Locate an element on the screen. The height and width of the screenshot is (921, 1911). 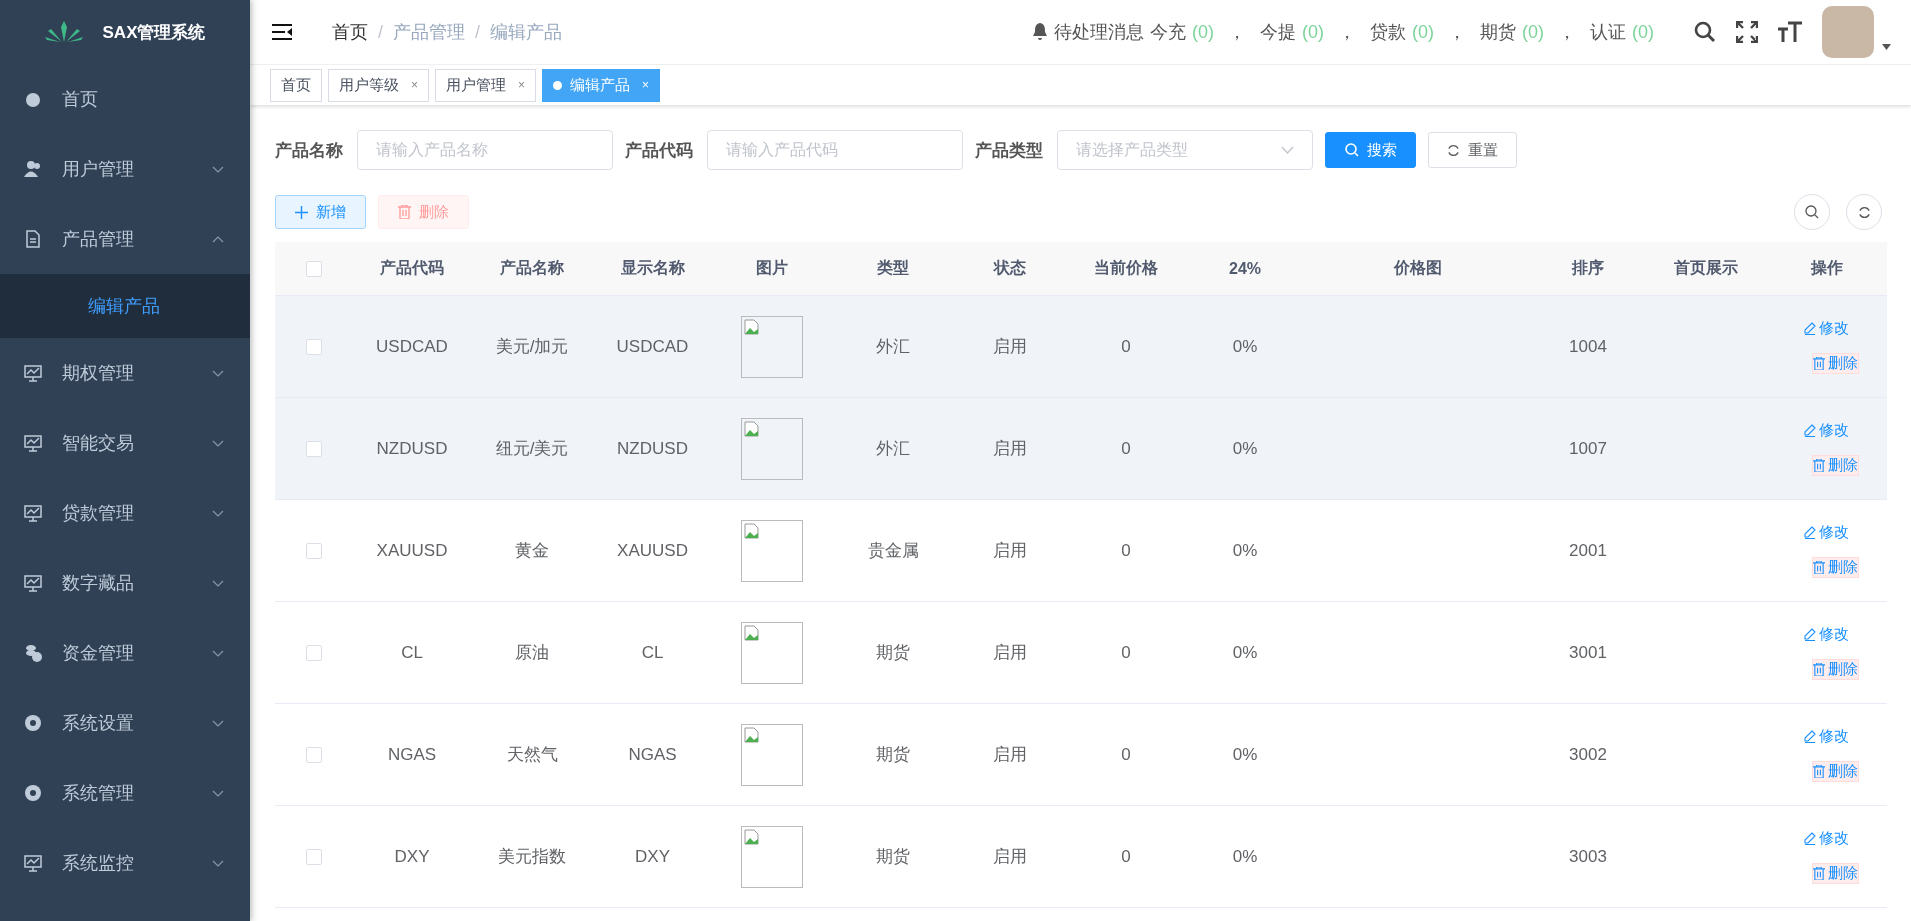
notice-label: 今充 is located at coordinates (1168, 32).